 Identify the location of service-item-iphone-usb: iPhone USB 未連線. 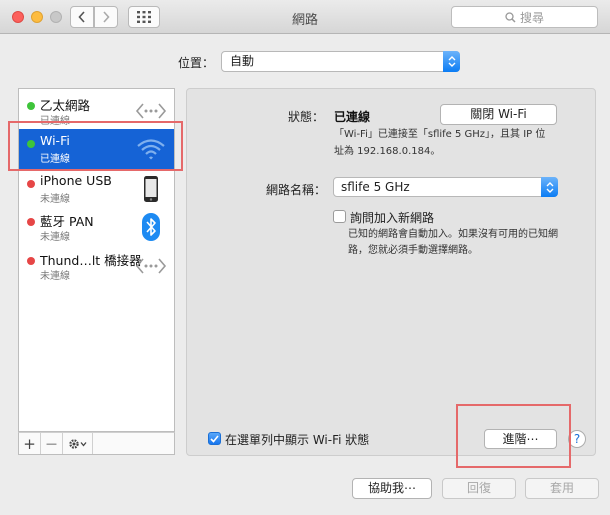
(96, 189).